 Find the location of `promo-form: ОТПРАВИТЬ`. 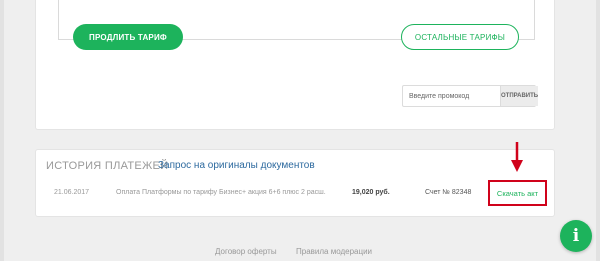

promo-form: ОТПРАВИТЬ is located at coordinates (470, 96).